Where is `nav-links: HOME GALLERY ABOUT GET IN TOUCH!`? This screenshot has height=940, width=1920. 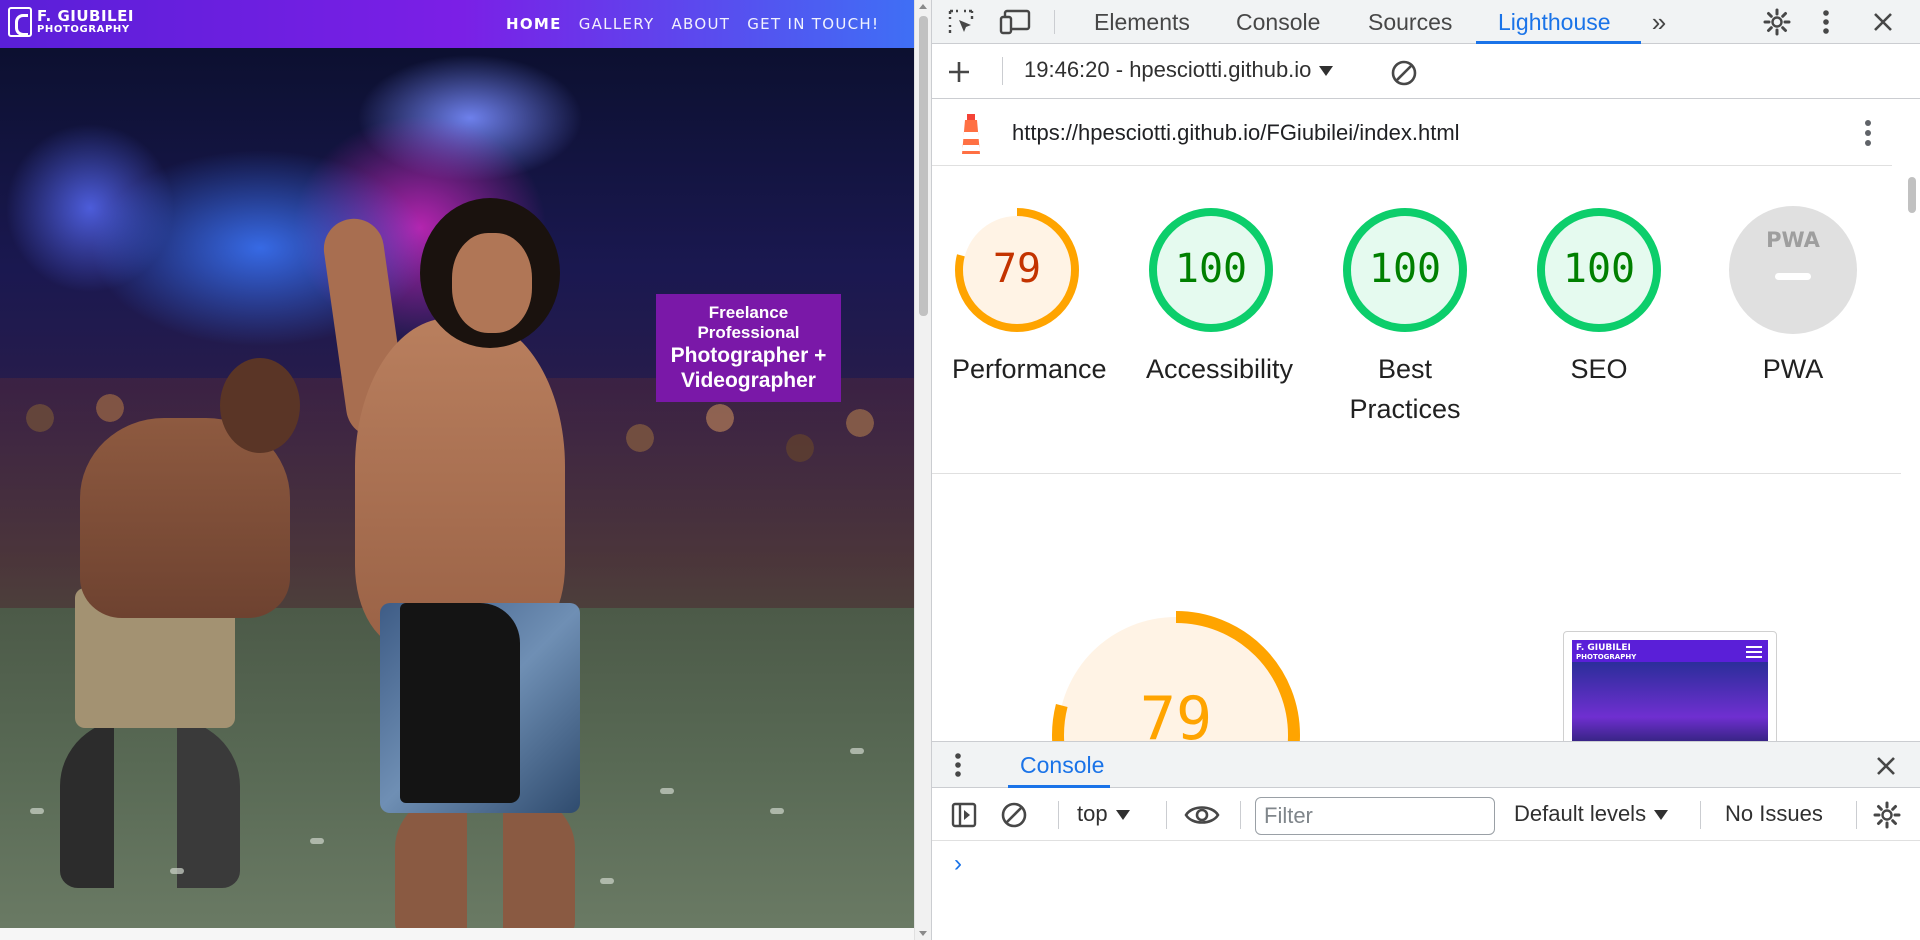 nav-links: HOME GALLERY ABOUT GET IN TOUCH! is located at coordinates (710, 24).